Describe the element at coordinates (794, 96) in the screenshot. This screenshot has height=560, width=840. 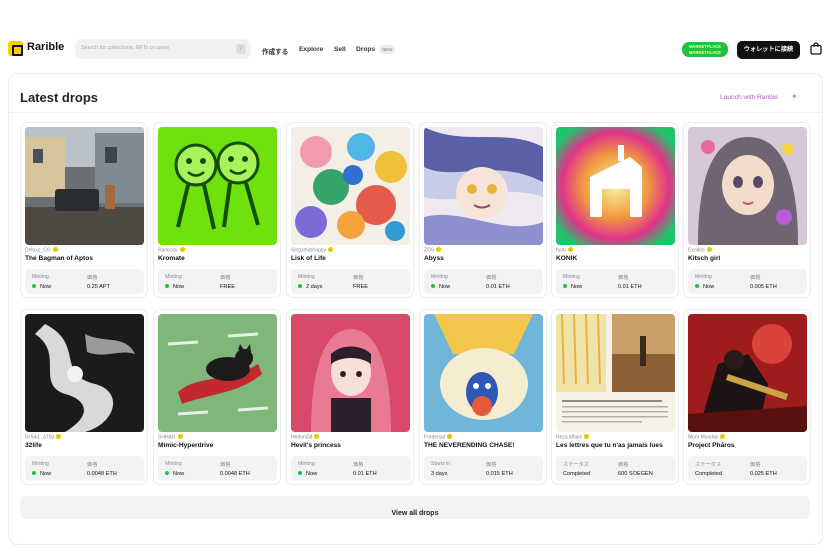
I see `sparkle-icon: ✦` at that location.